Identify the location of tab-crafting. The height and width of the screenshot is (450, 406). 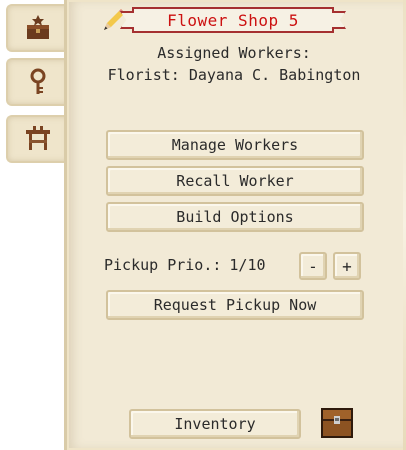
(37, 139).